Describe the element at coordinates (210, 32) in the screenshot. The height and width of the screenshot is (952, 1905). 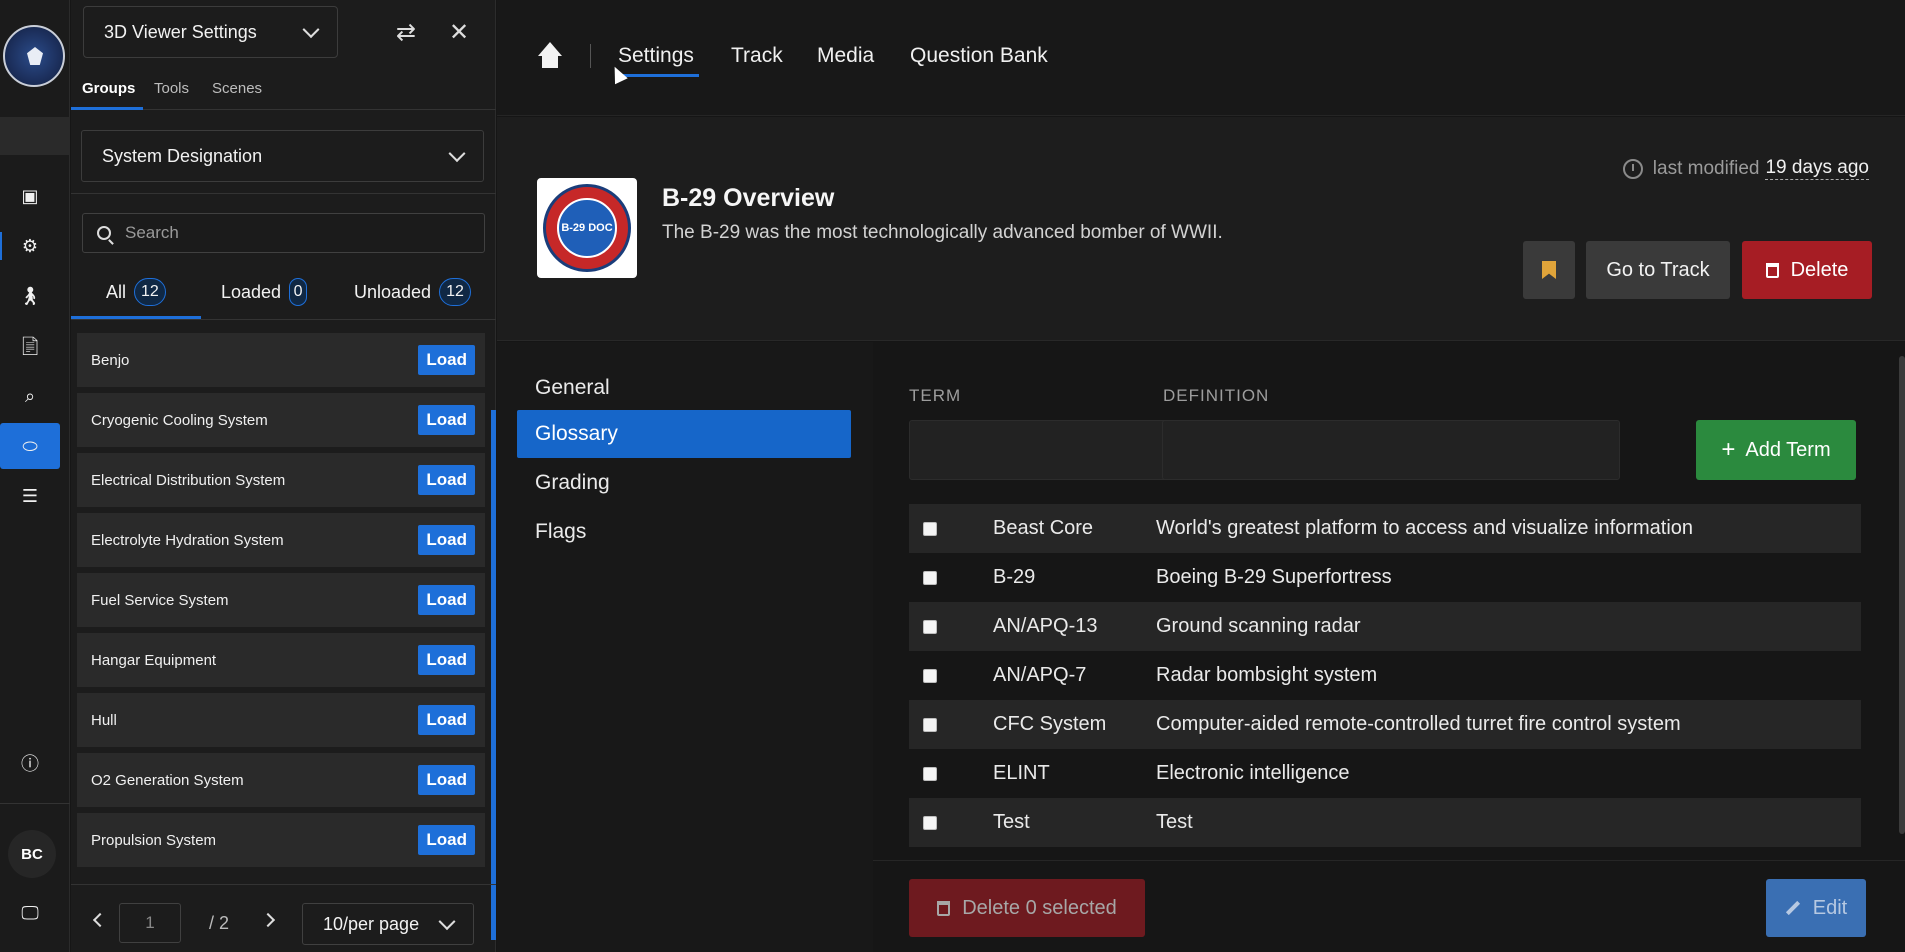
I see `panel-mode-select: 3D Viewer Settings` at that location.